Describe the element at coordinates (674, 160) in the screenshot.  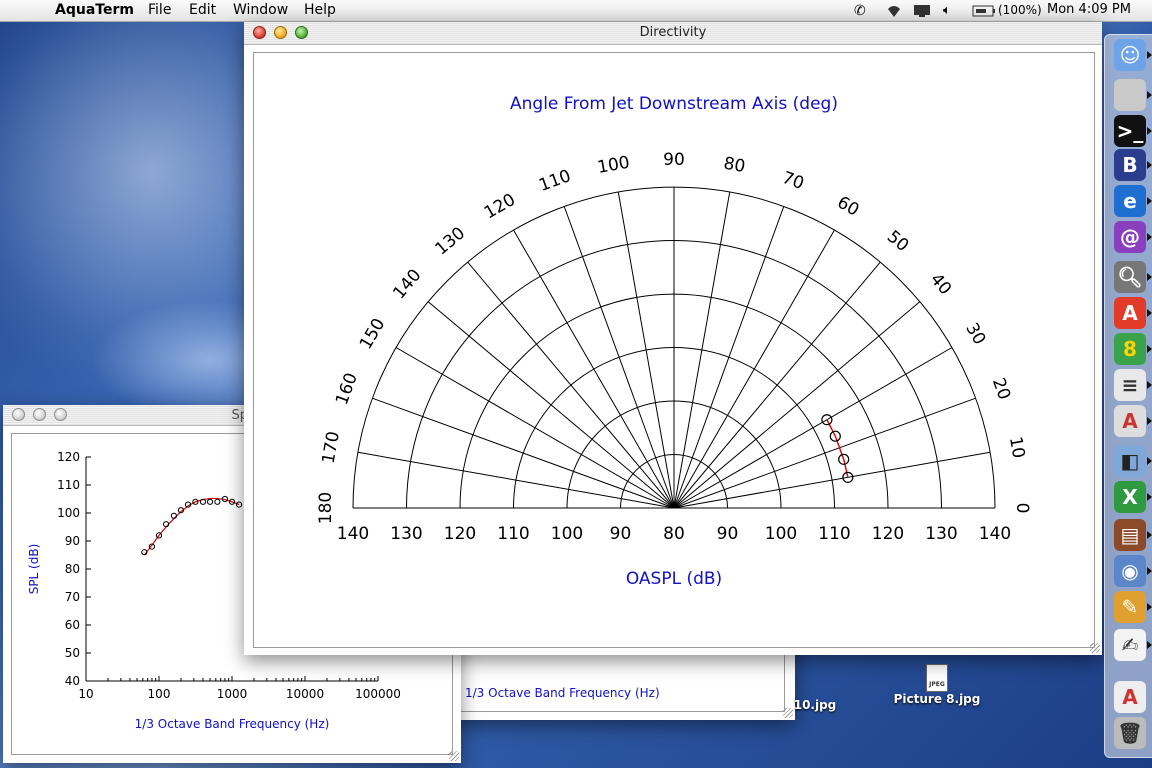
I see `angle-tick-label: 90` at that location.